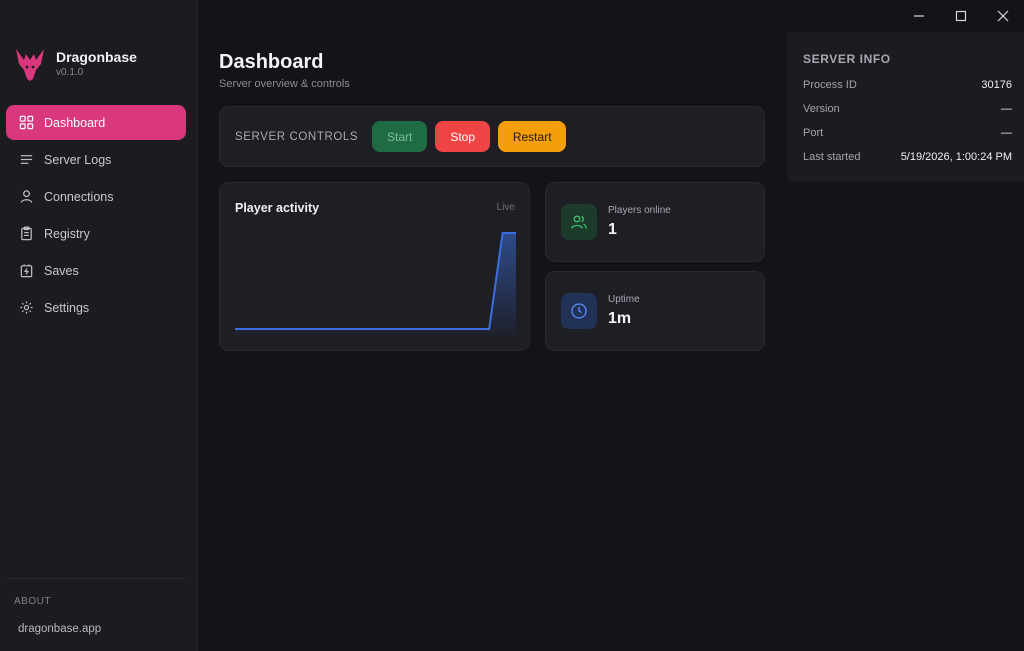 The width and height of the screenshot is (1024, 651). Describe the element at coordinates (67, 233) in the screenshot. I see `sidebar-item-label: Registry` at that location.